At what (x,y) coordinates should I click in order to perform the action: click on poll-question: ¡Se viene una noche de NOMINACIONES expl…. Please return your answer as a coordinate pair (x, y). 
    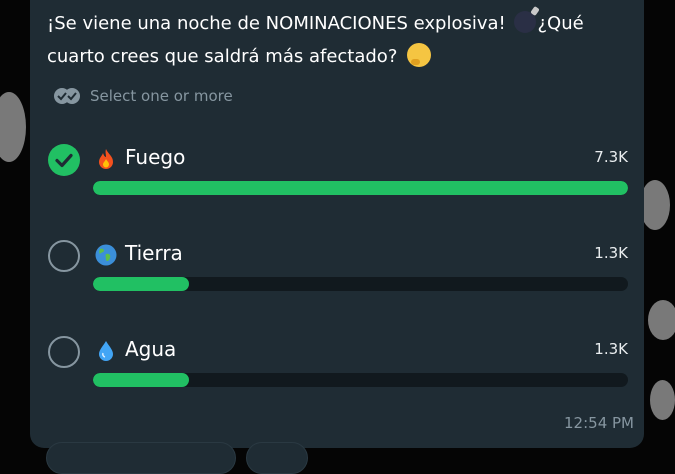
    Looking at the image, I should click on (327, 40).